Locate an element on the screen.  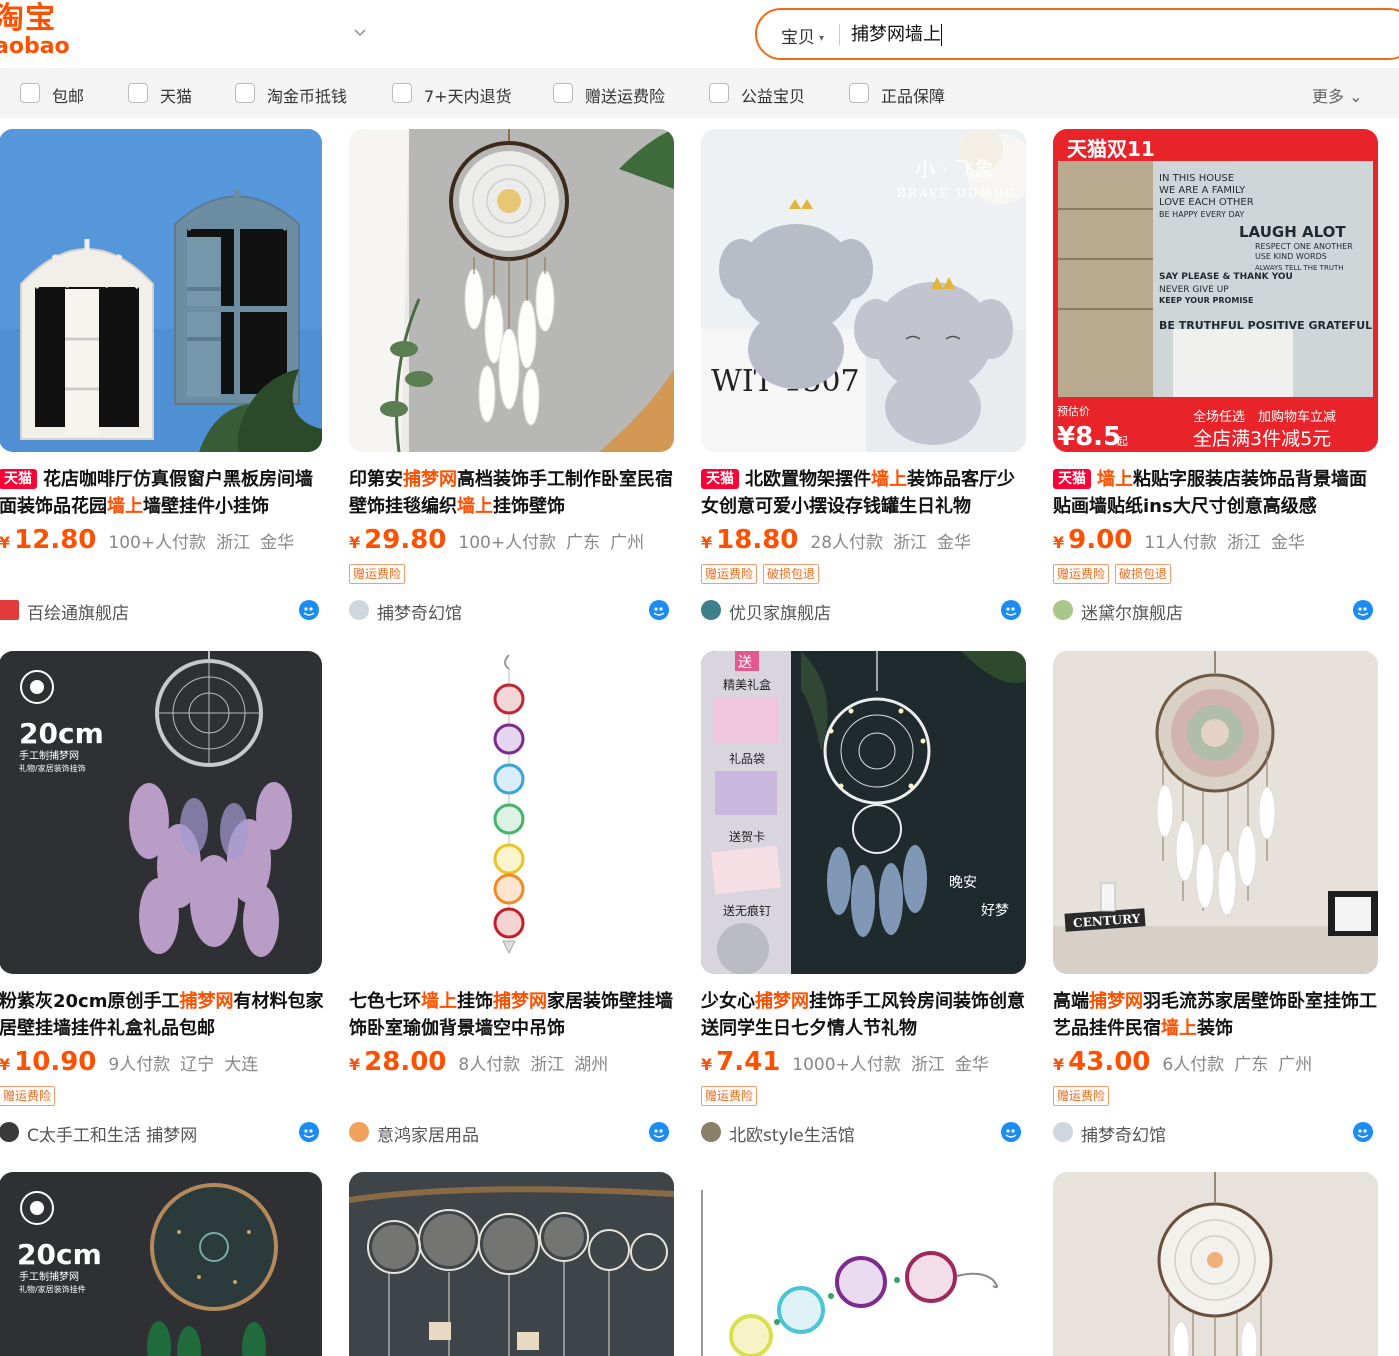
more-label: 更多 is located at coordinates (1328, 96).